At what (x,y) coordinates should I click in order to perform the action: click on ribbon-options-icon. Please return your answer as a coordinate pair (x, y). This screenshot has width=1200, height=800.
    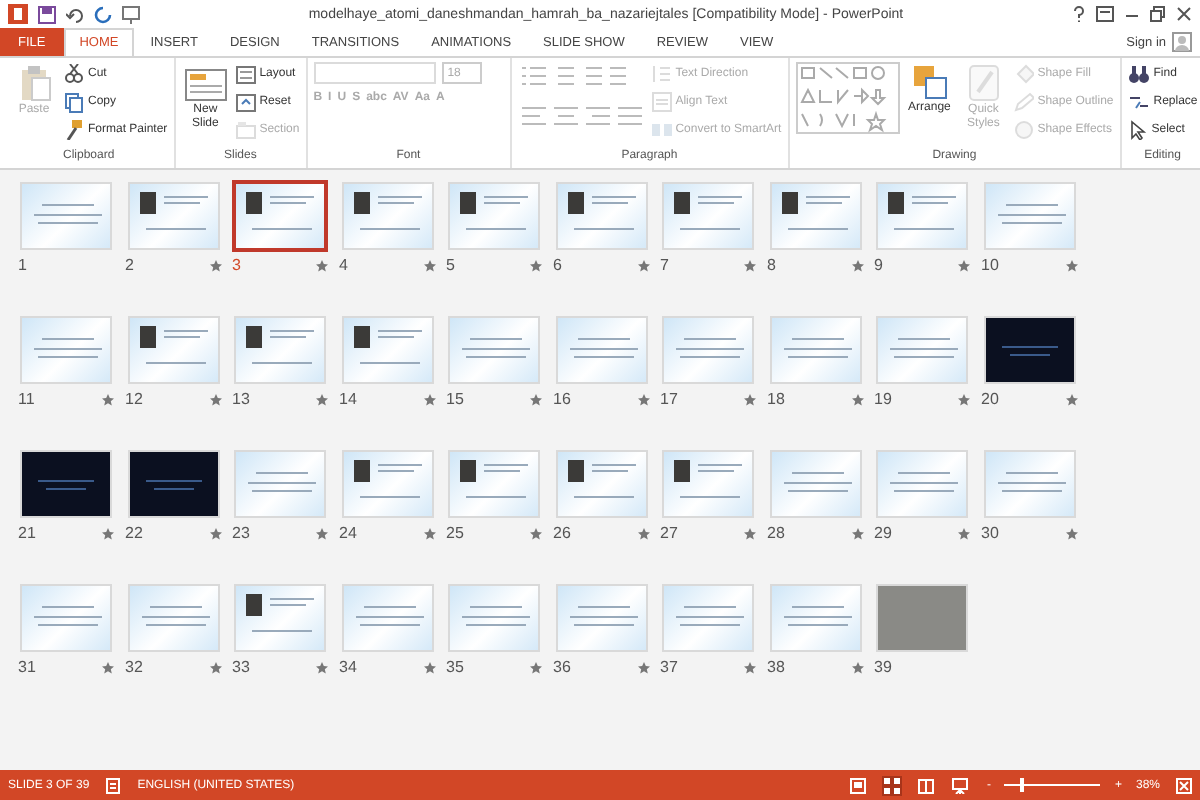
    Looking at the image, I should click on (1105, 14).